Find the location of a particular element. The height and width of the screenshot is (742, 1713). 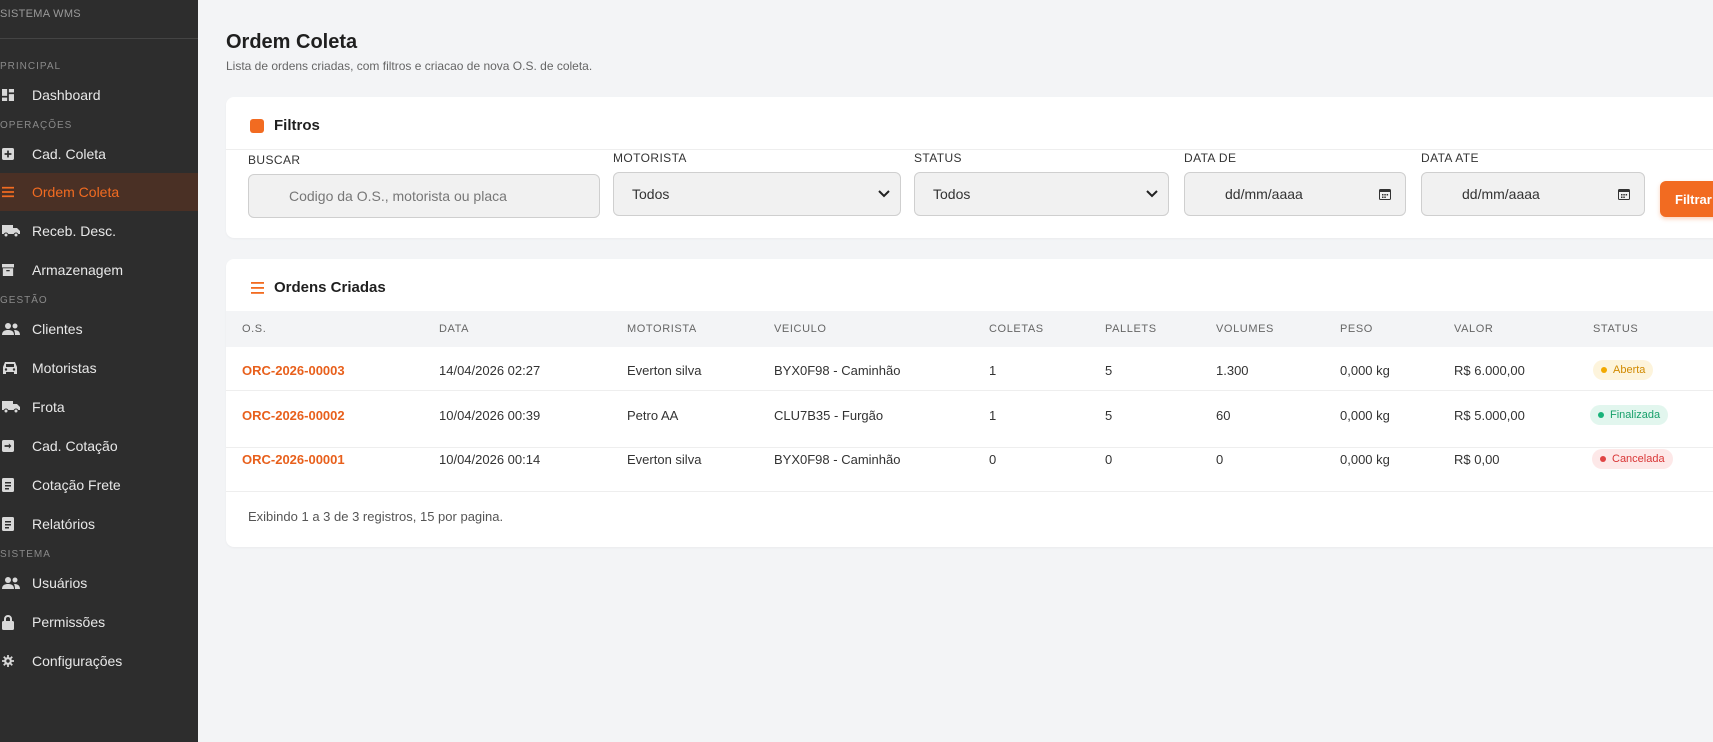

cell-data: 10/04/2026 00:39 is located at coordinates (490, 415).